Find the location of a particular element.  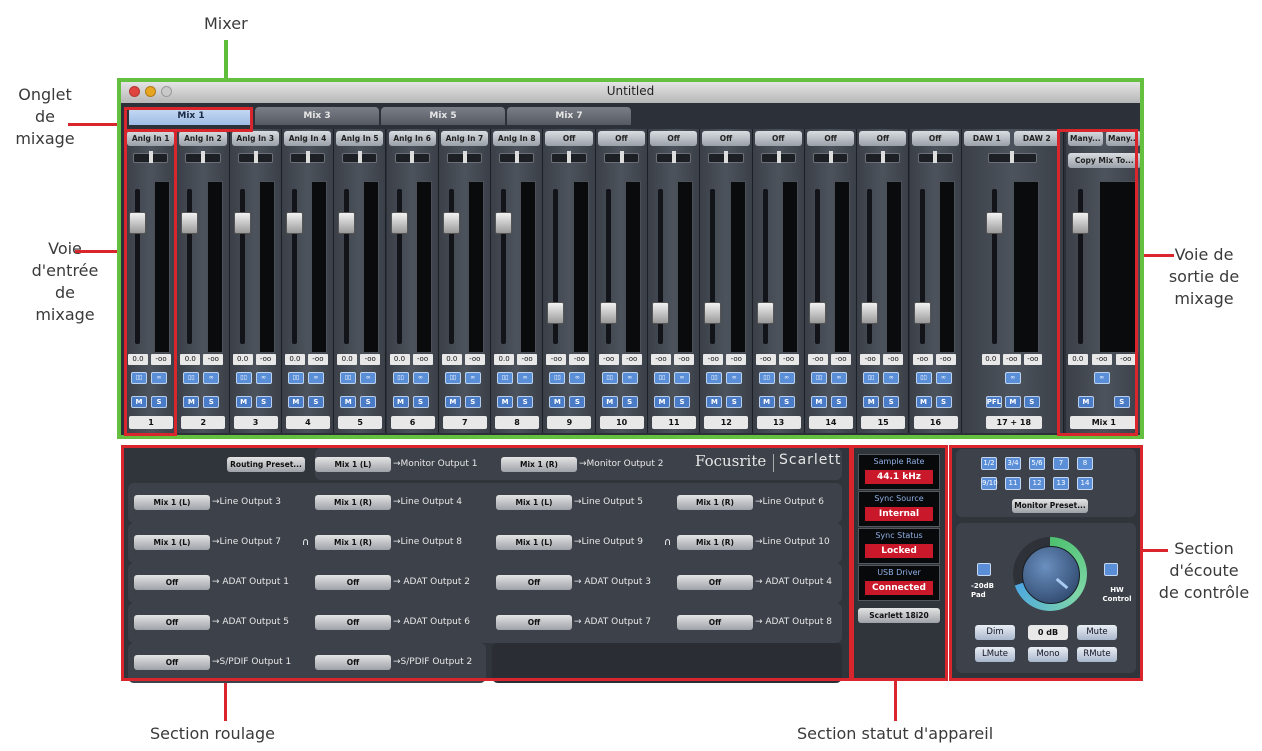

tab-mix-3: Mix 3 is located at coordinates (317, 116).